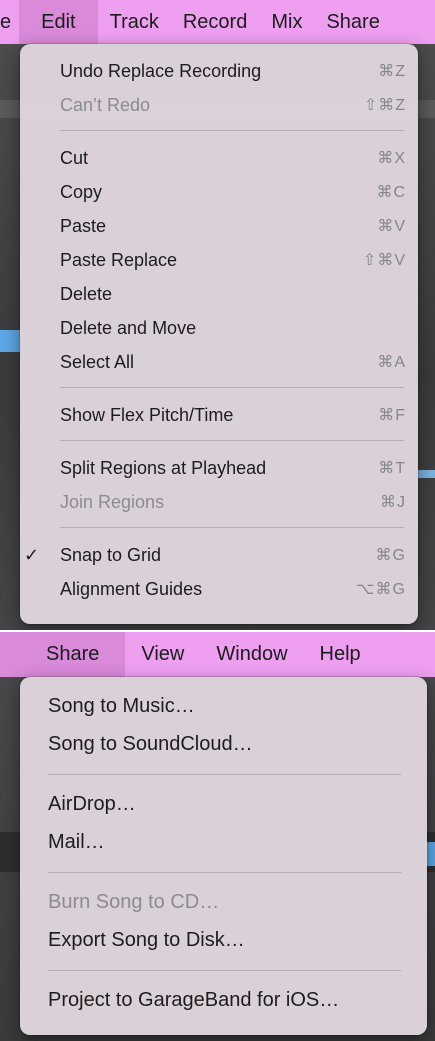 The image size is (435, 1041). Describe the element at coordinates (384, 105) in the screenshot. I see `shortcut-label: ⇧⌘Z` at that location.